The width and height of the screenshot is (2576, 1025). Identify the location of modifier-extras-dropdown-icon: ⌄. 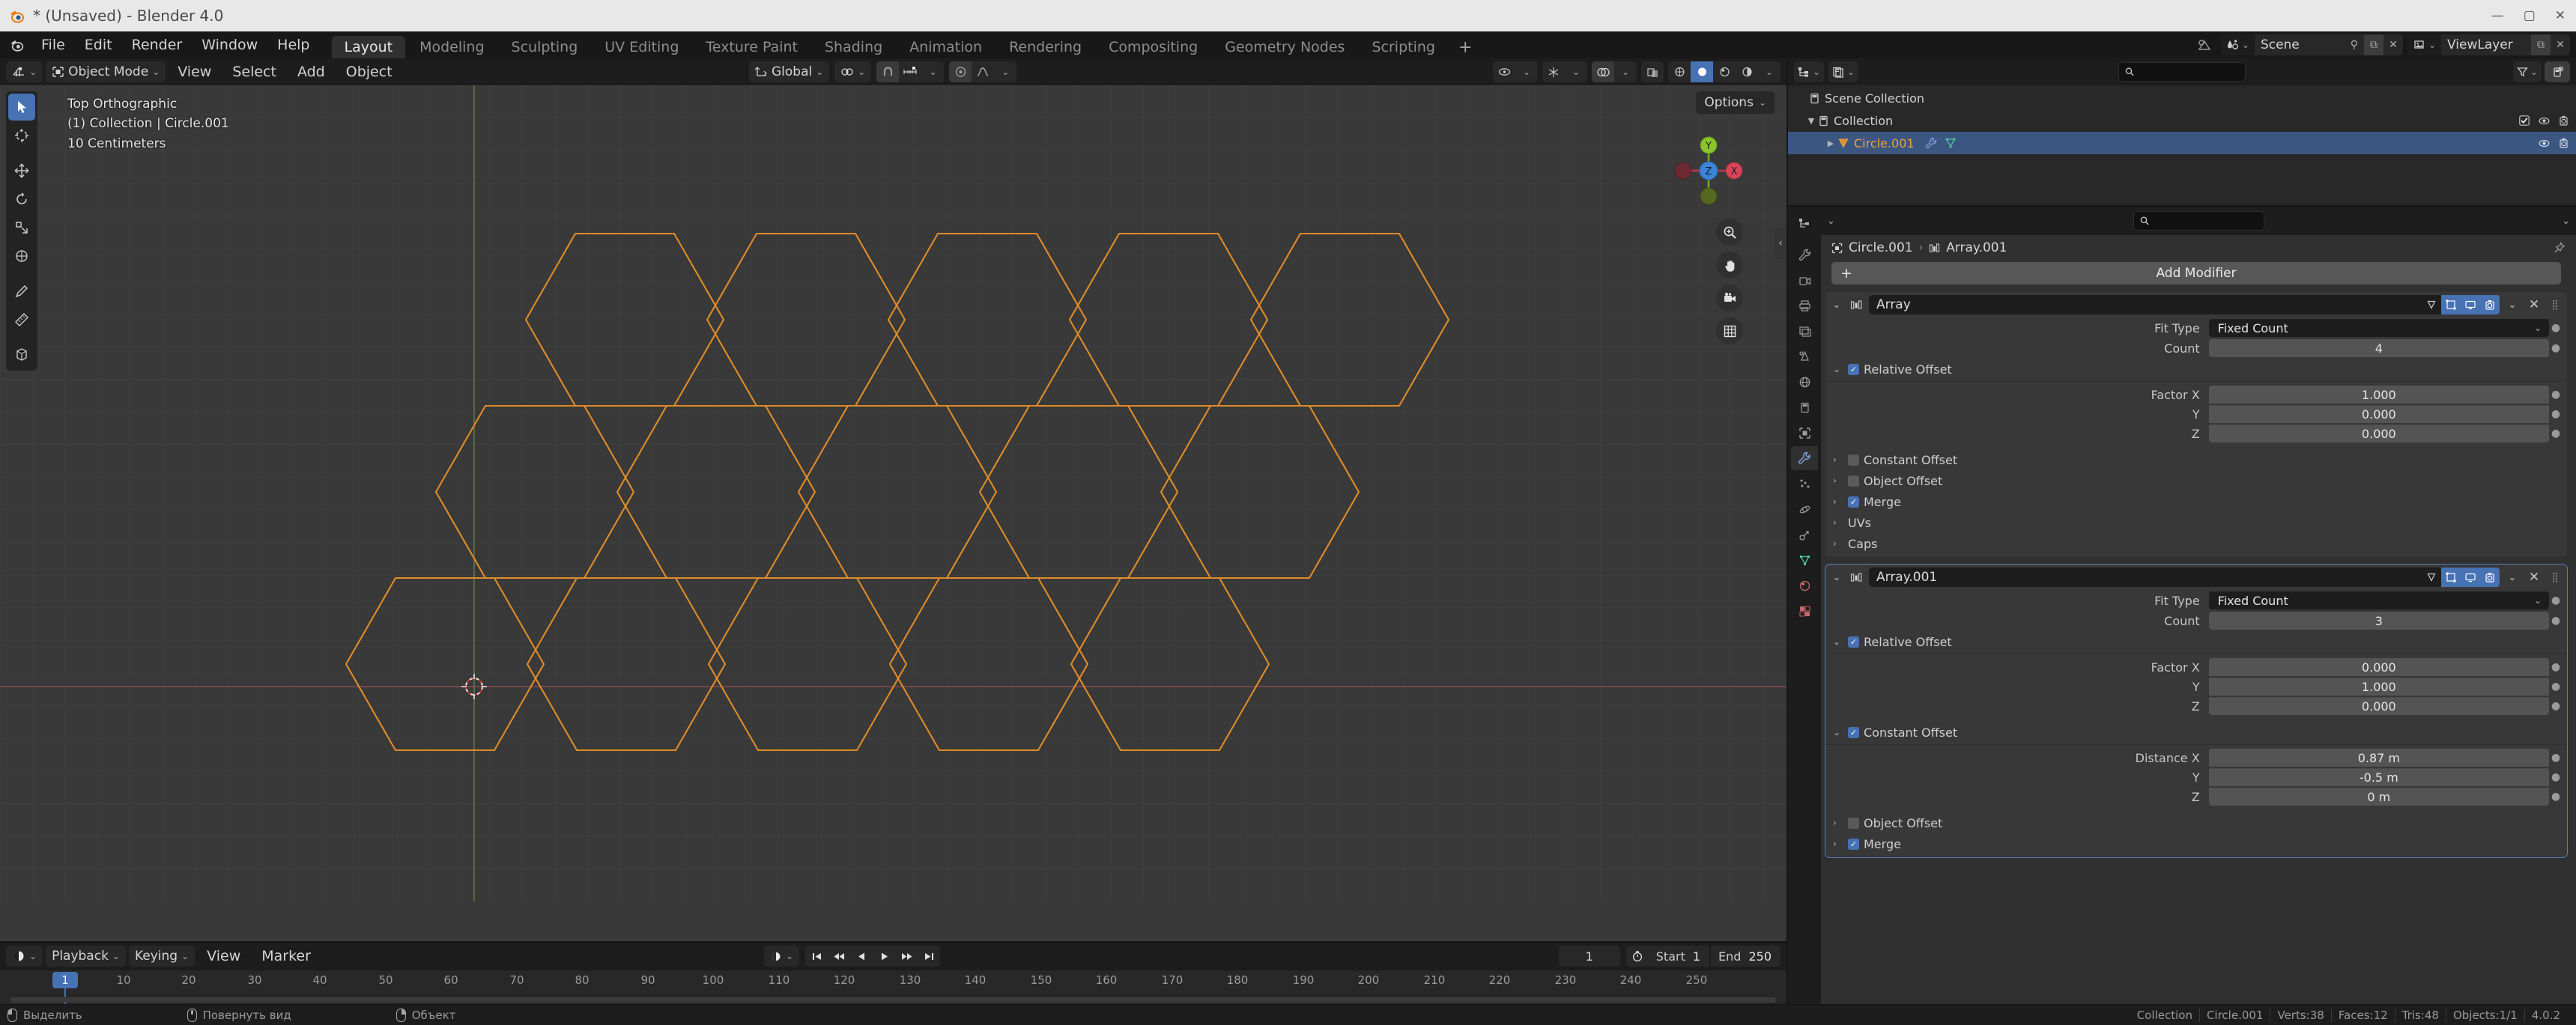
(2512, 305).